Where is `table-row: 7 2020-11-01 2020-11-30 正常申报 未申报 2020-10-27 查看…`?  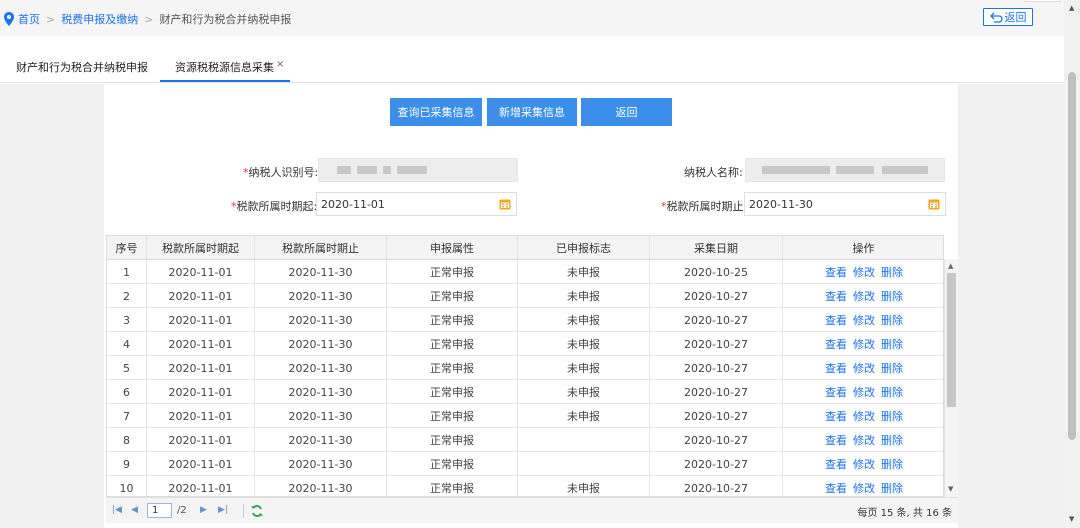 table-row: 7 2020-11-01 2020-11-30 正常申报 未申报 2020-10-27 查看… is located at coordinates (525, 416).